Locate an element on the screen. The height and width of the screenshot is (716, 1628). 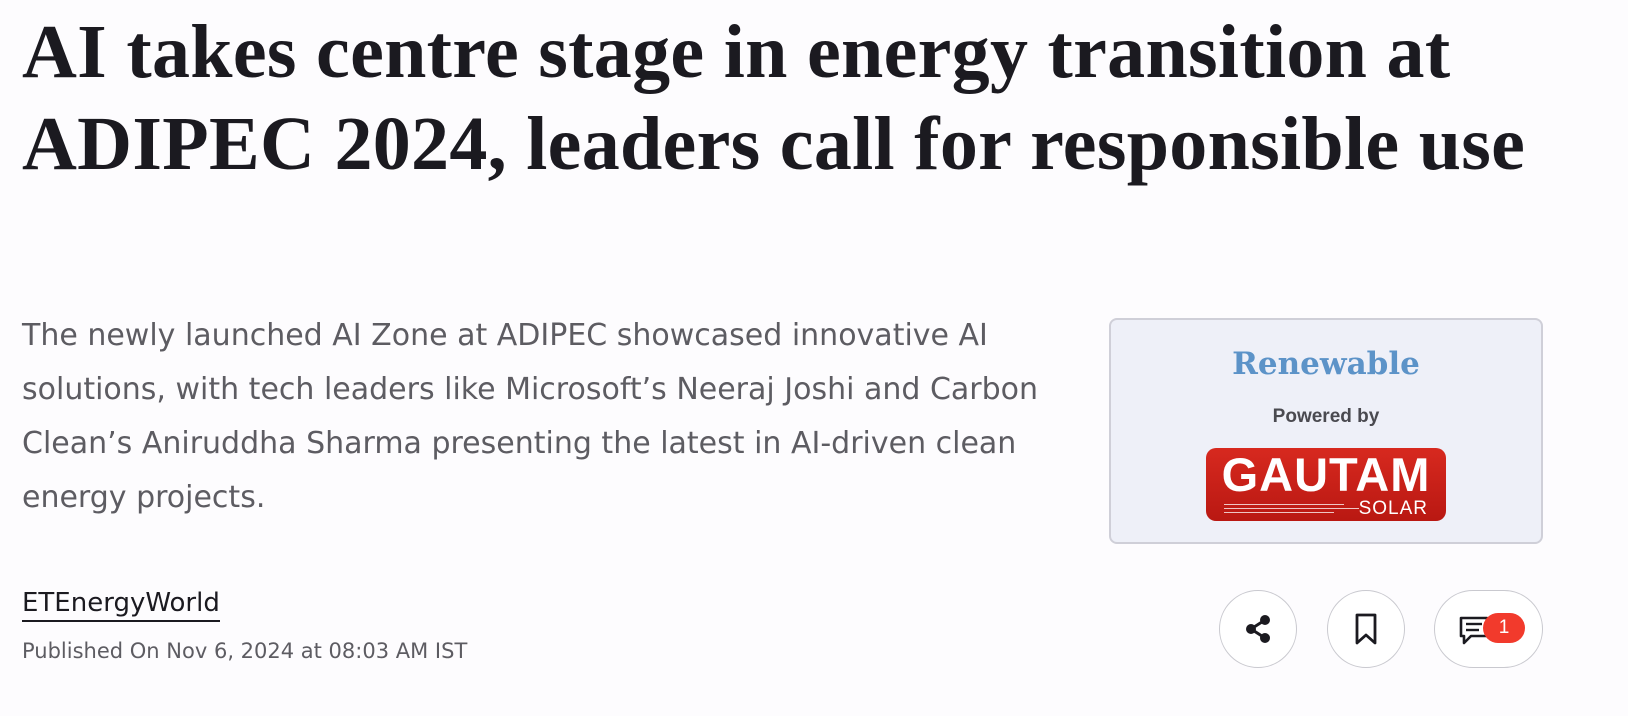
sponsor-category: Renewable is located at coordinates (1326, 364).